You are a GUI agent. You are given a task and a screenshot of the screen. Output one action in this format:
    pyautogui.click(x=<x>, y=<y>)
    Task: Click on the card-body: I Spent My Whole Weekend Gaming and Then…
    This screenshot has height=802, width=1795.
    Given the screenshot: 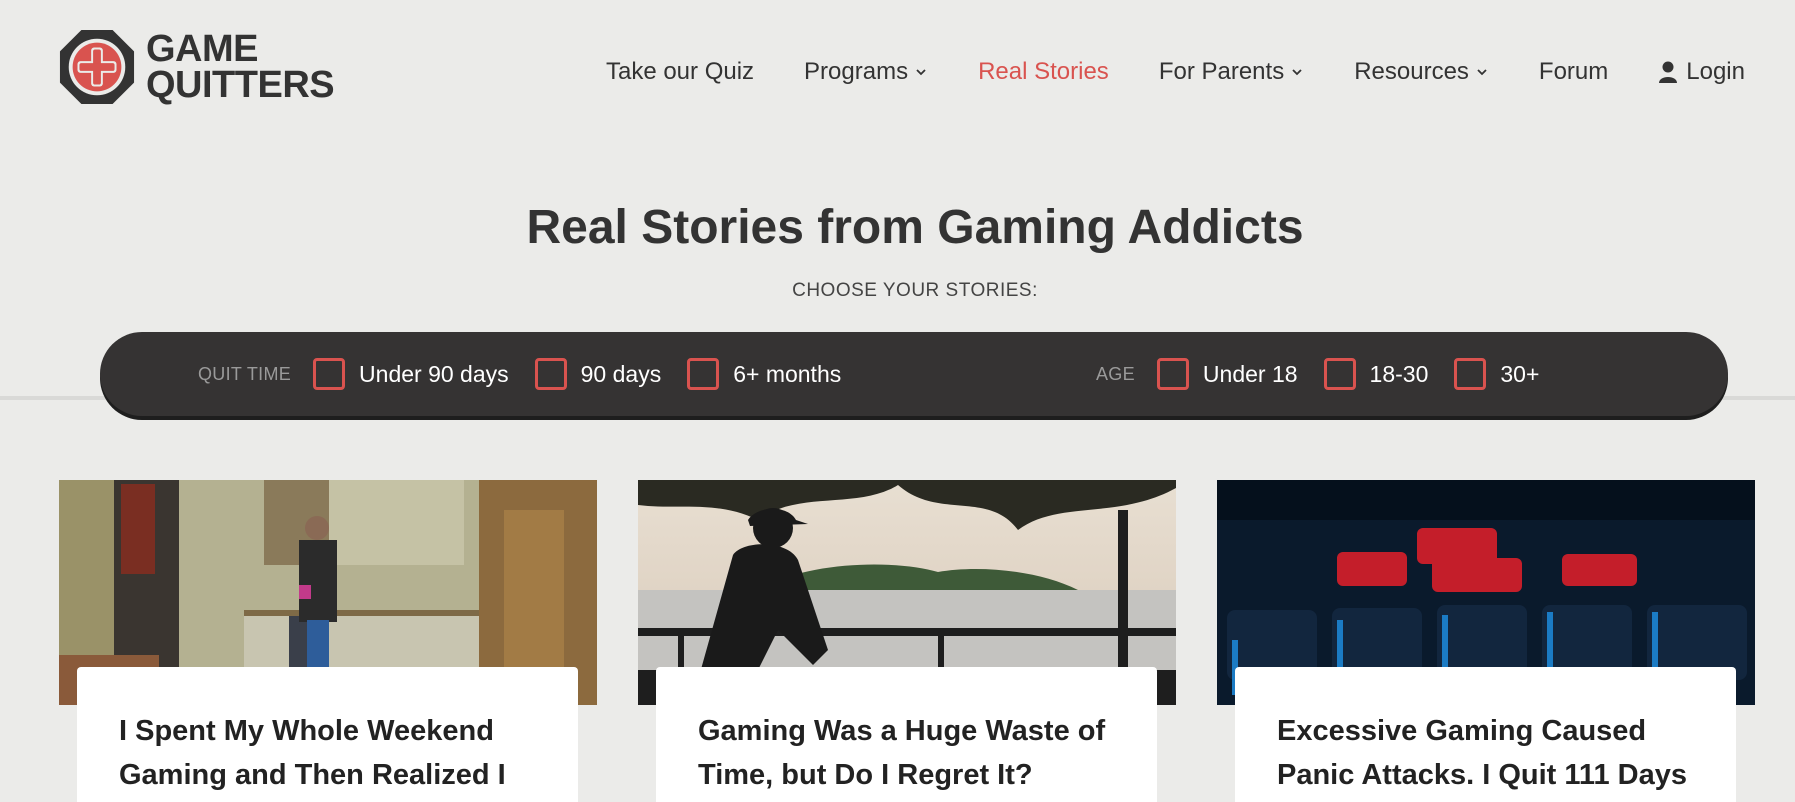 What is the action you would take?
    pyautogui.click(x=327, y=734)
    